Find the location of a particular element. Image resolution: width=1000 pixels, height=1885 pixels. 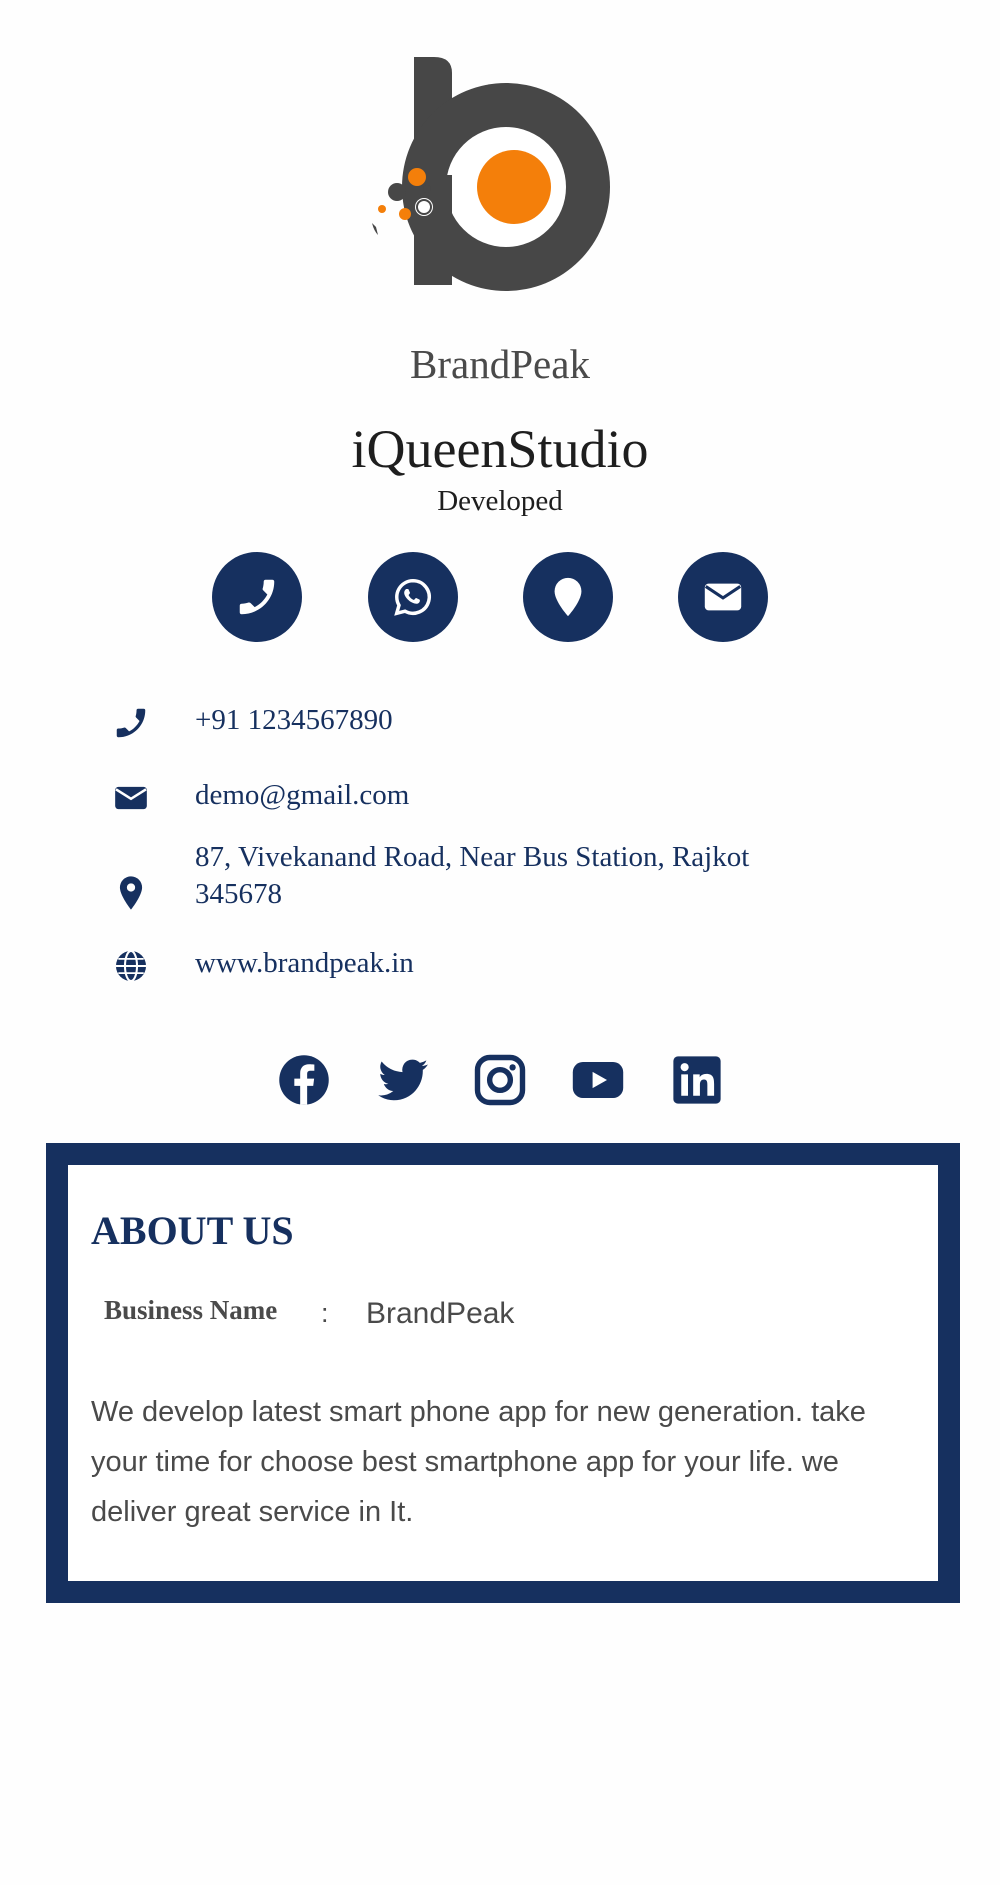

whatsapp-button is located at coordinates (413, 597).